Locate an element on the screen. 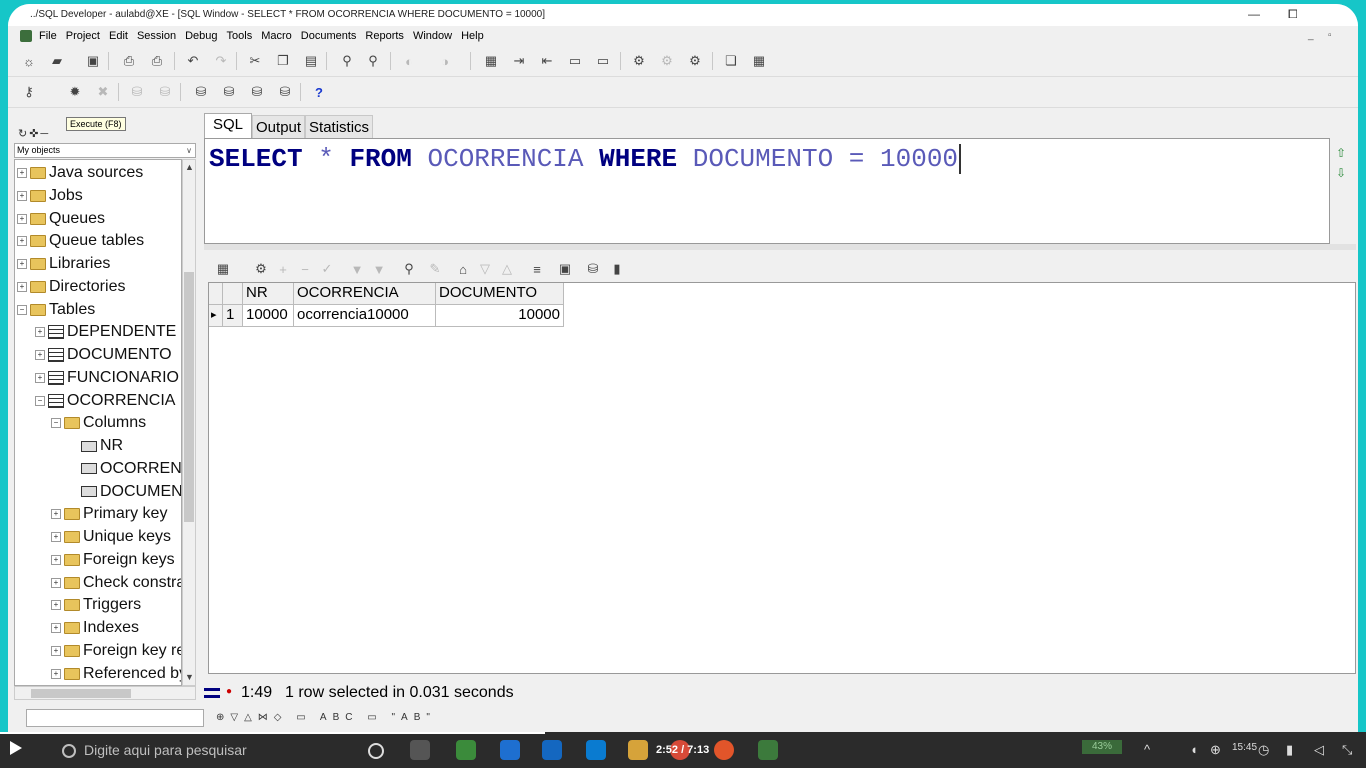 Image resolution: width=1366 pixels, height=768 pixels. commit-icon: ⛁ is located at coordinates (137, 92).